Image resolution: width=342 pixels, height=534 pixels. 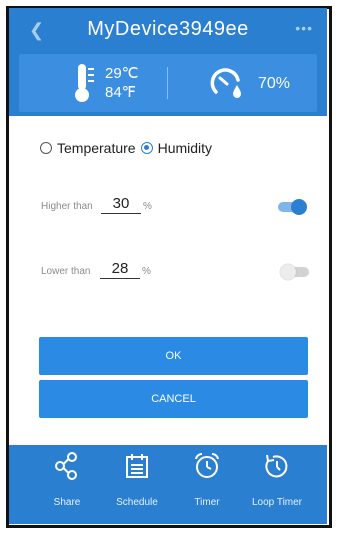 I want to click on humidity-readout: 70%, so click(x=274, y=83).